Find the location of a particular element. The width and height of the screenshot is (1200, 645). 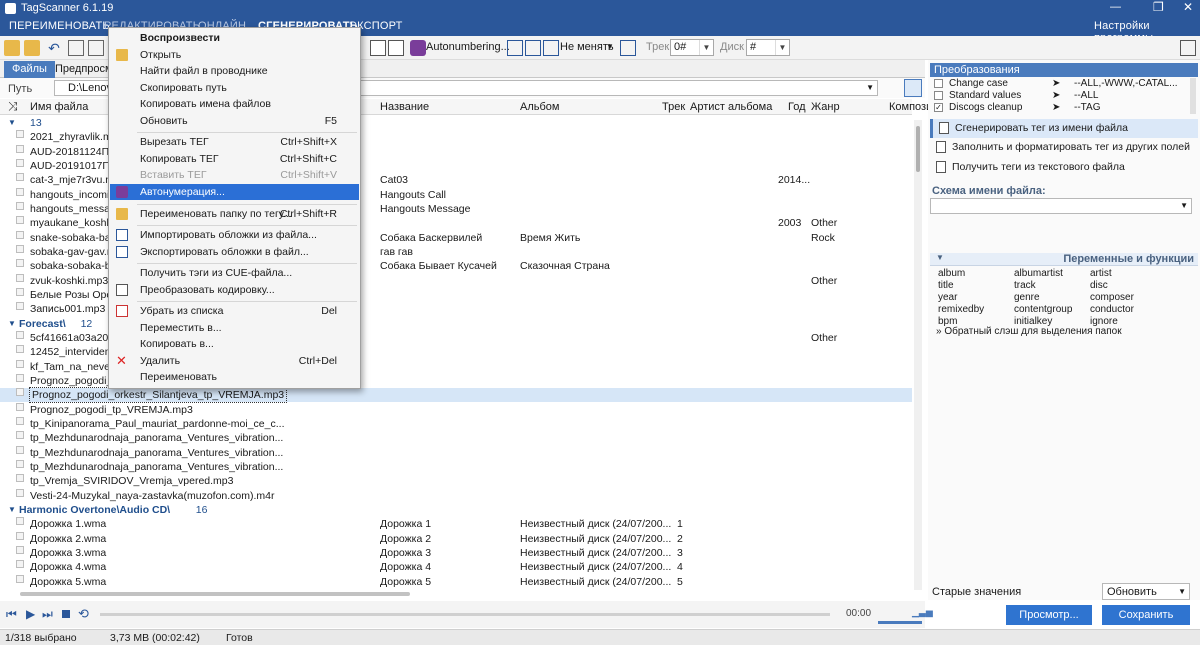

col-filename: Имя файла is located at coordinates (59, 107).